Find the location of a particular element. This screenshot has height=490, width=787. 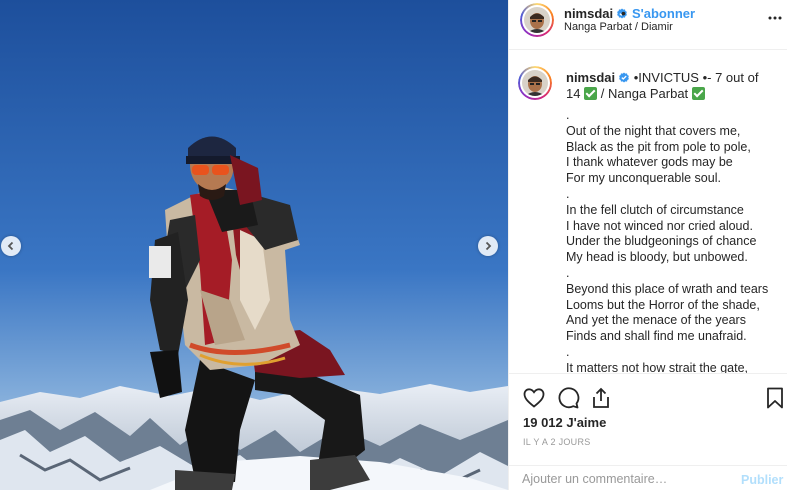

verified-badge-icon is located at coordinates (624, 77).